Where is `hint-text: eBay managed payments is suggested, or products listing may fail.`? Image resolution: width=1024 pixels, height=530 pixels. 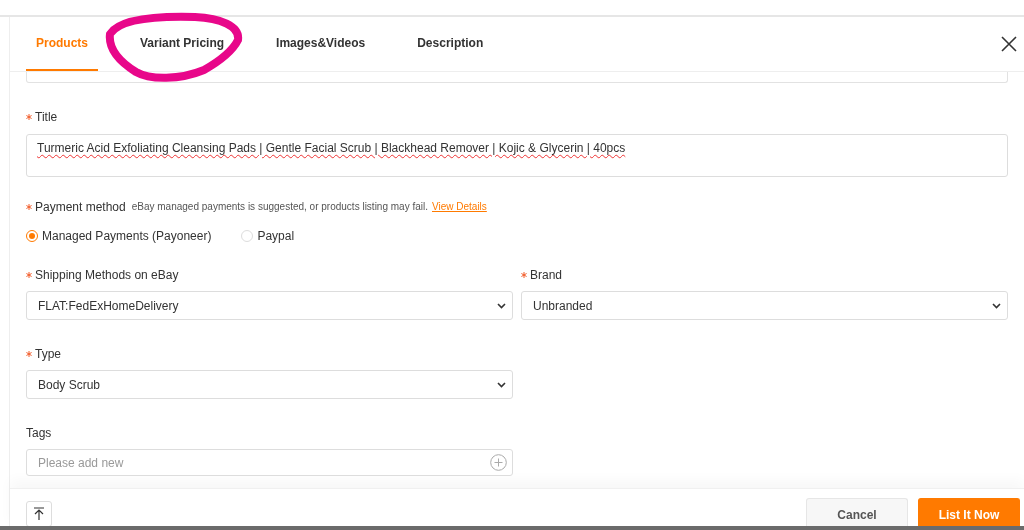
hint-text: eBay managed payments is suggested, or products listing may fail. is located at coordinates (279, 206).